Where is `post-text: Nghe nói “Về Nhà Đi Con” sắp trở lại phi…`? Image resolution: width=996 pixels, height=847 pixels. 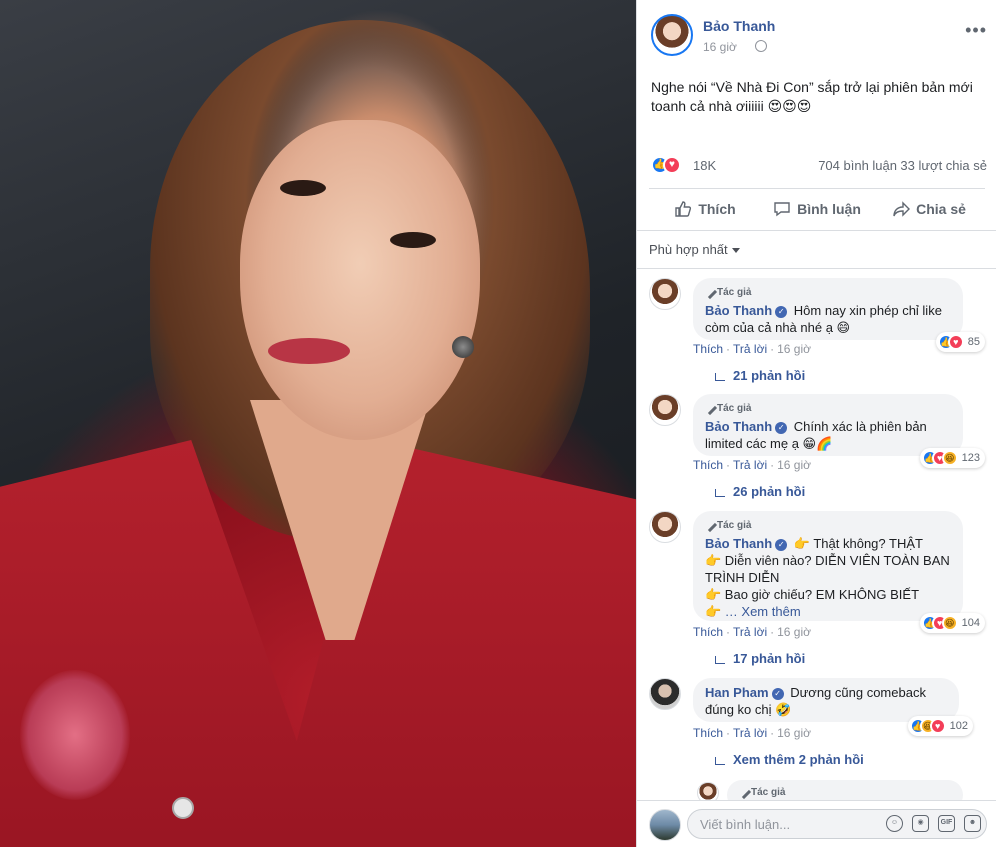 post-text: Nghe nói “Về Nhà Đi Con” sắp trở lại phi… is located at coordinates (812, 96).